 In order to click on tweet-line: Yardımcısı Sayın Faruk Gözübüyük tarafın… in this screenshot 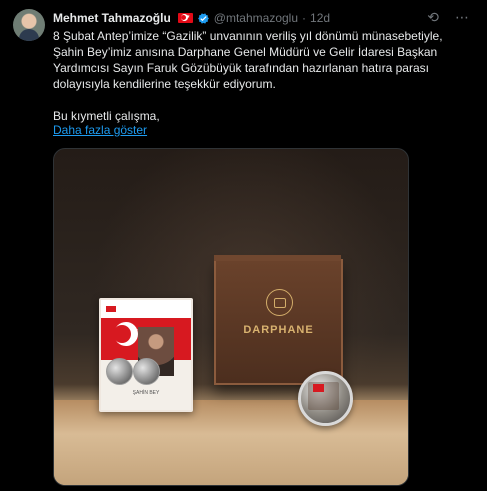, I will do `click(241, 68)`.